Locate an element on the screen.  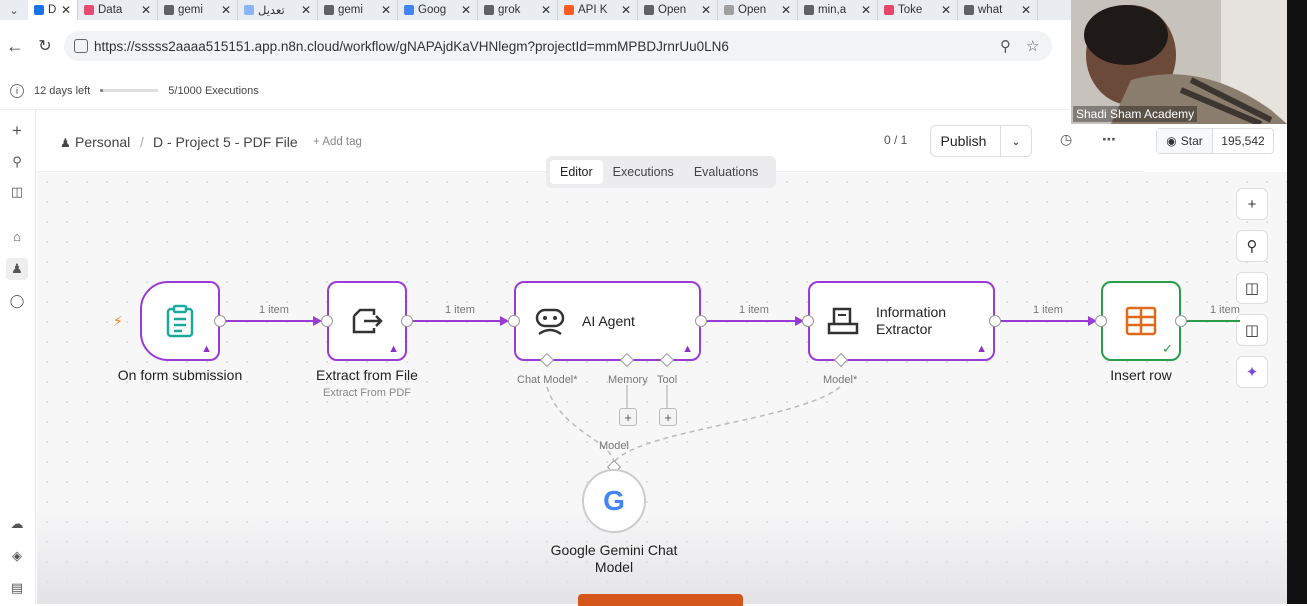
node-insert-row: ✓ is located at coordinates (1141, 321).